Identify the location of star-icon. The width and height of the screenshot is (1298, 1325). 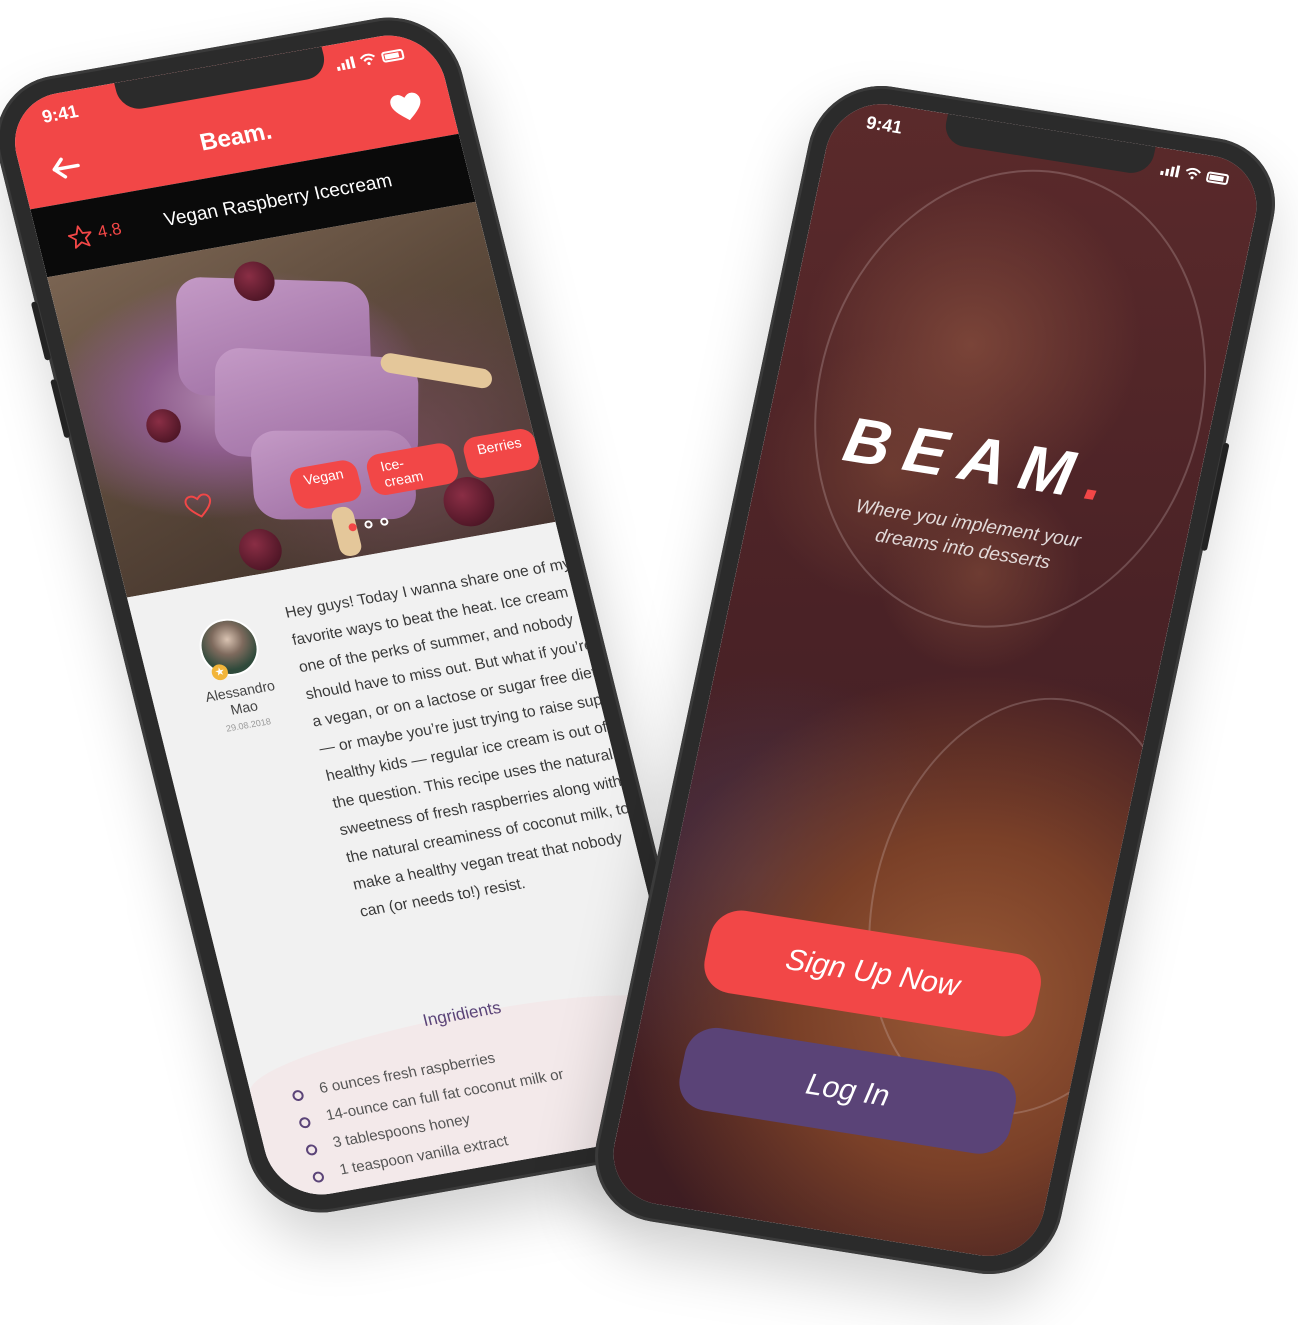
(79, 236).